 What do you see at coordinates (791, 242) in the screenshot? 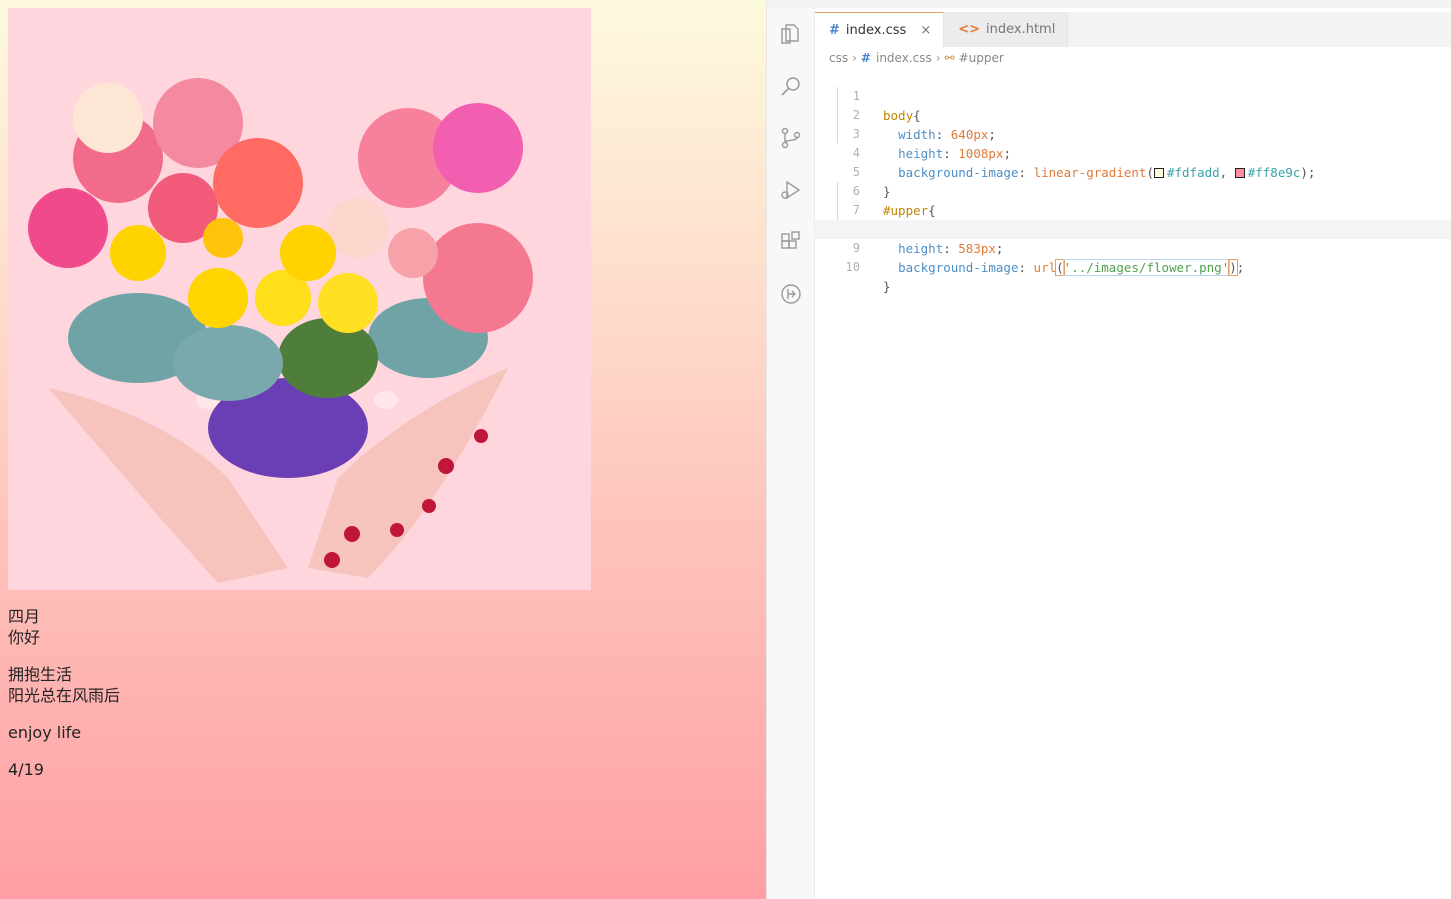
I see `extensions-icon` at bounding box center [791, 242].